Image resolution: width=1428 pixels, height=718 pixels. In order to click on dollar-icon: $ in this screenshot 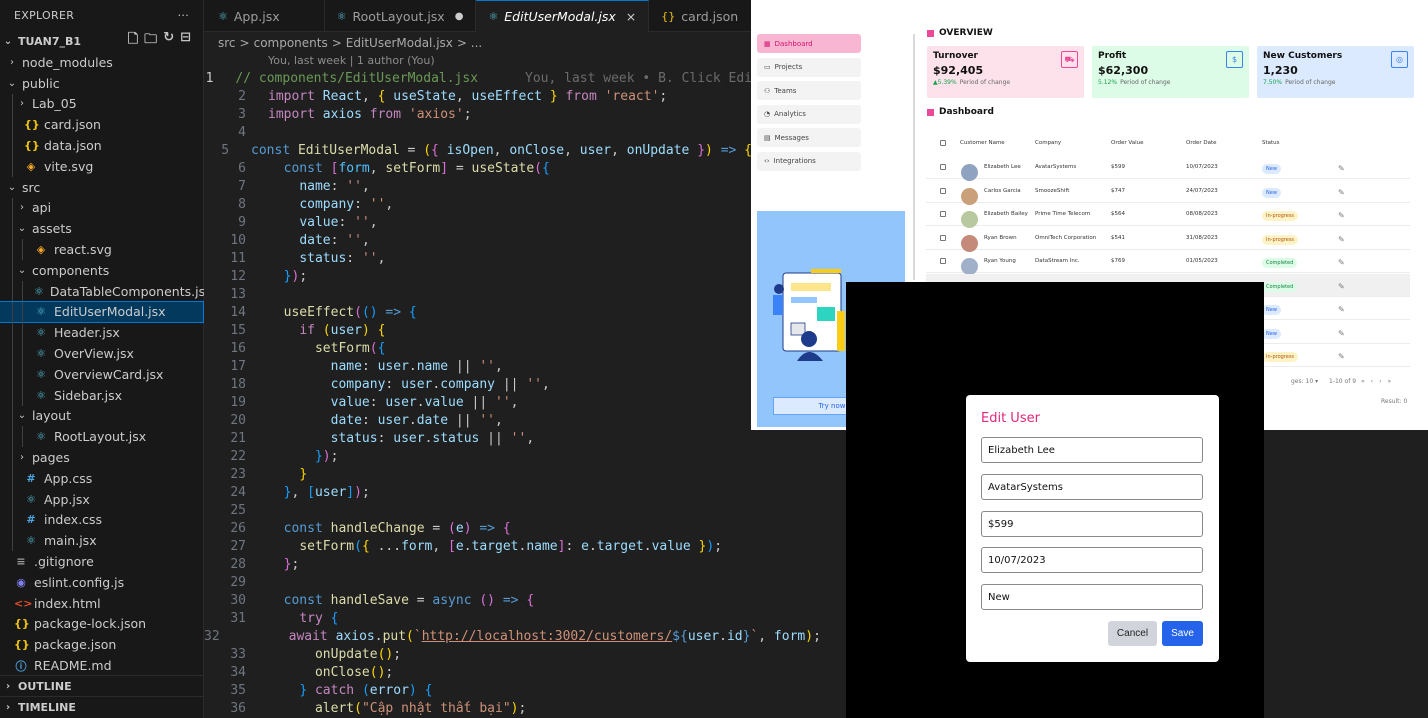, I will do `click(1234, 59)`.